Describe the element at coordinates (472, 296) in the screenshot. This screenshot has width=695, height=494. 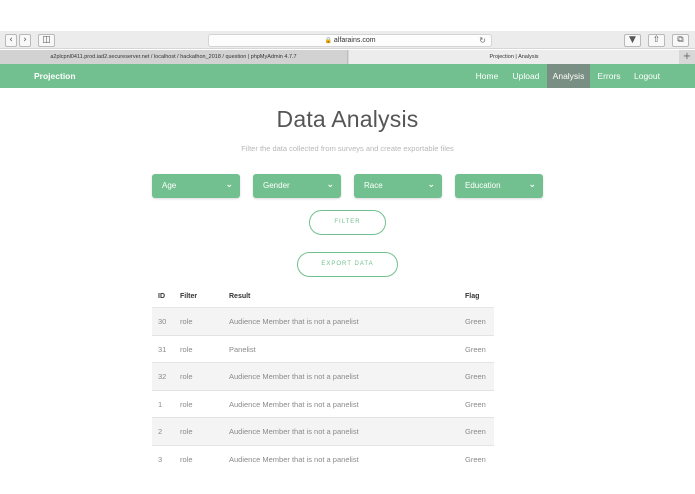
I see `header-flag: Flag` at that location.